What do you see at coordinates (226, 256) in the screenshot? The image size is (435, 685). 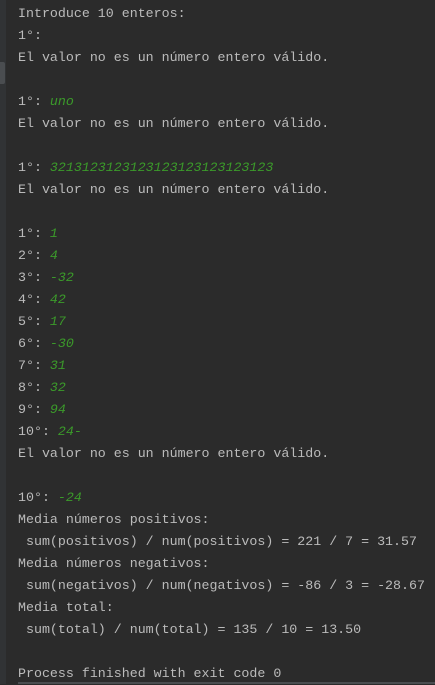 I see `console-line: 2°: 4` at bounding box center [226, 256].